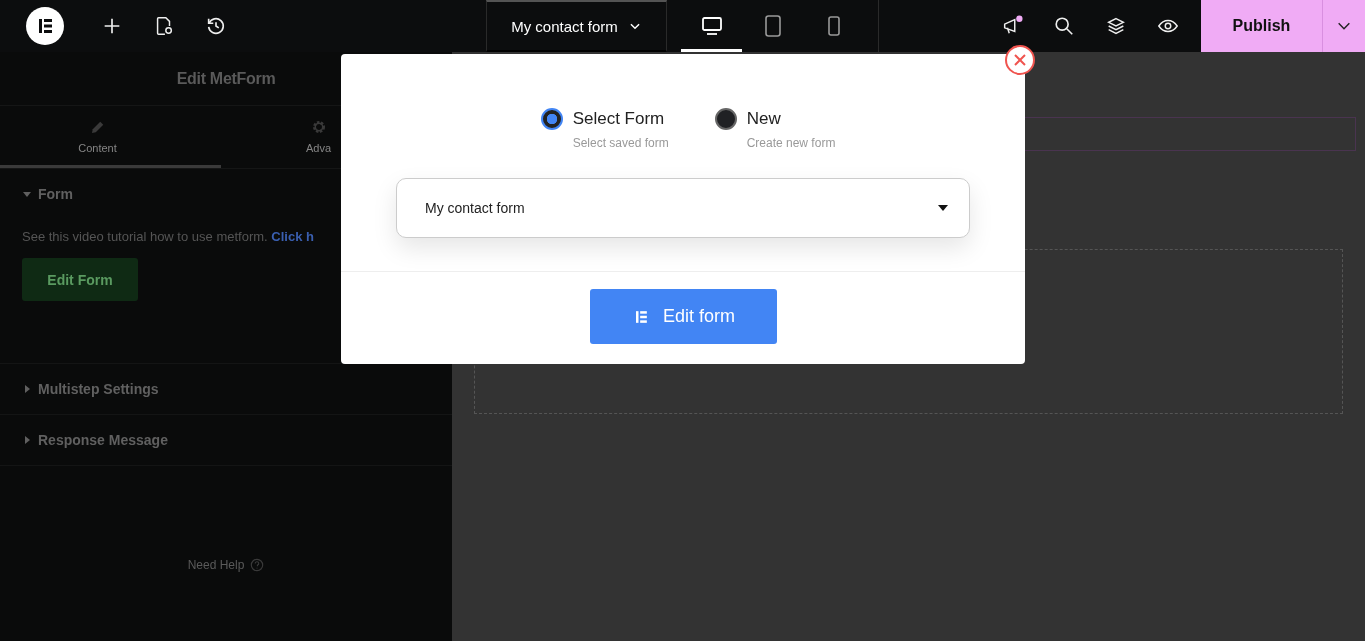  I want to click on section-header: Form, so click(47, 194).